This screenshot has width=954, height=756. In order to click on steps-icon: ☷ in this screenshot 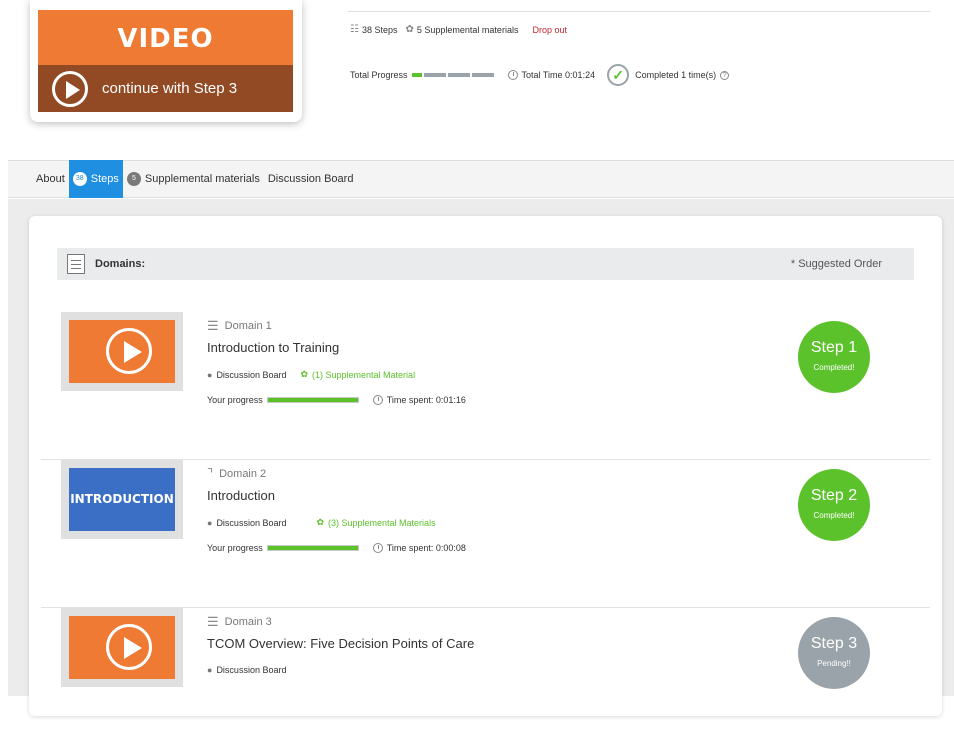, I will do `click(354, 29)`.